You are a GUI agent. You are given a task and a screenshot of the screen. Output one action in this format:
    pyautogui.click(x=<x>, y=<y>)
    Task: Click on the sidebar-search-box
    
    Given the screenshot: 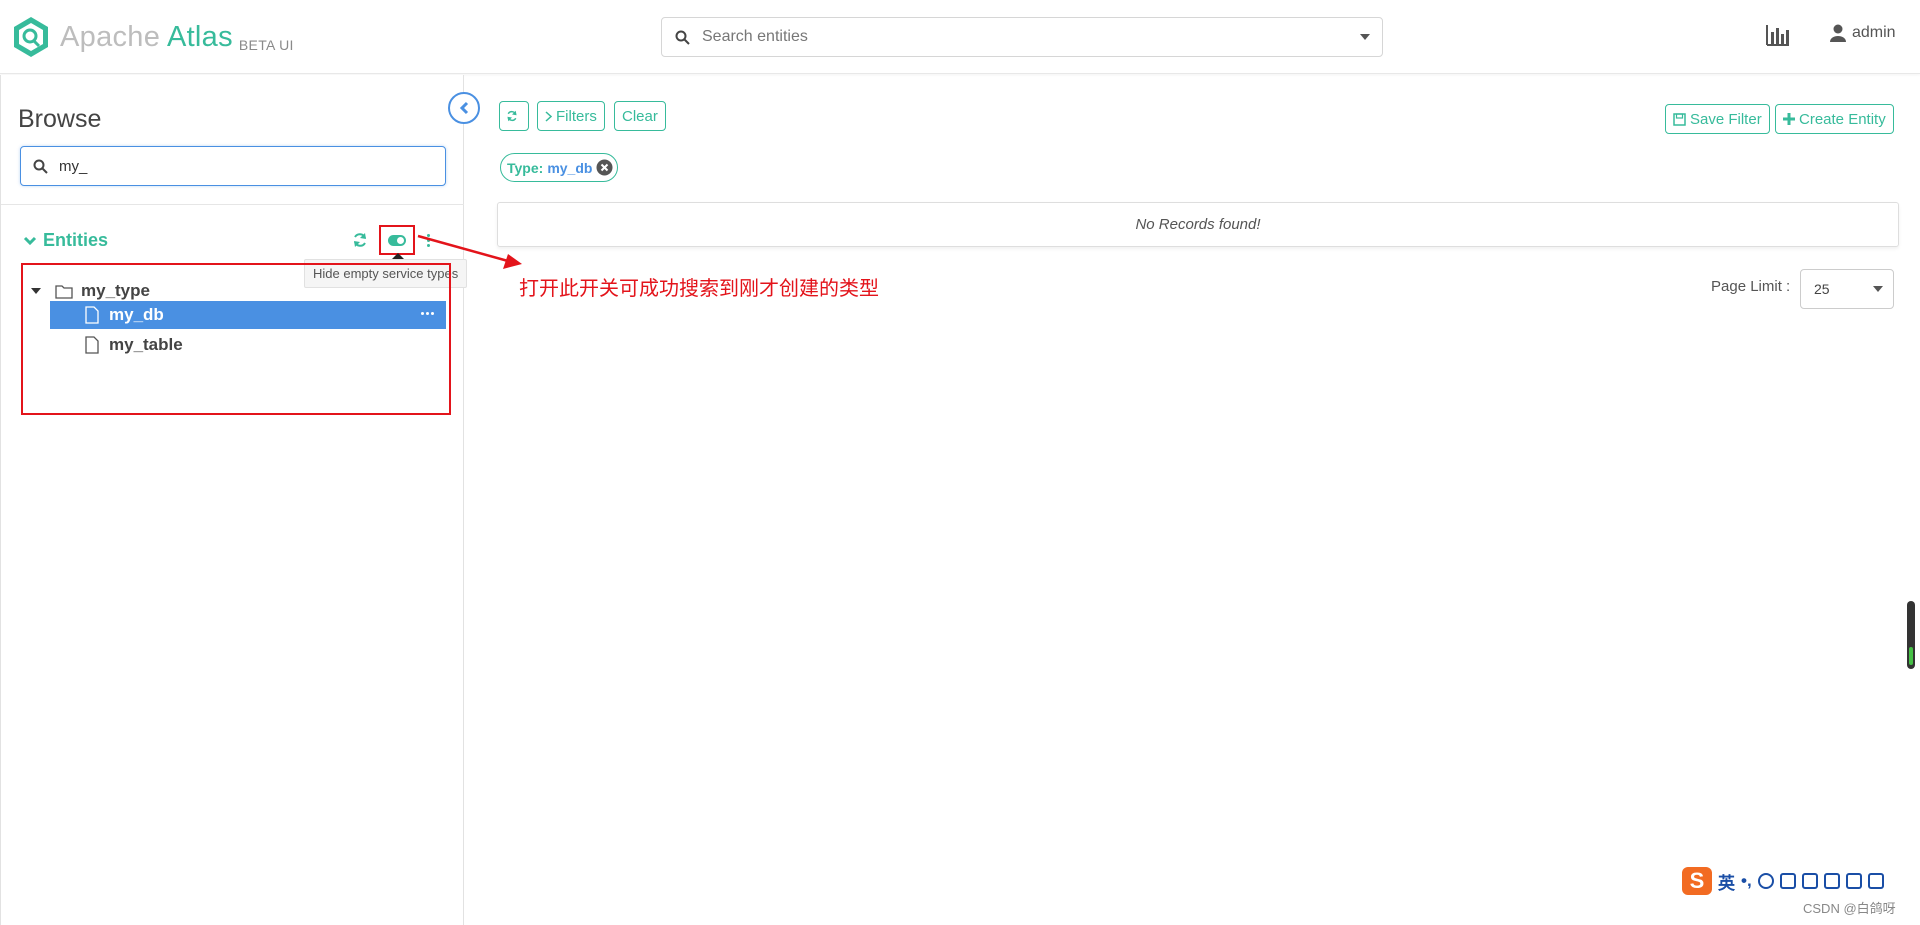 What is the action you would take?
    pyautogui.click(x=233, y=166)
    